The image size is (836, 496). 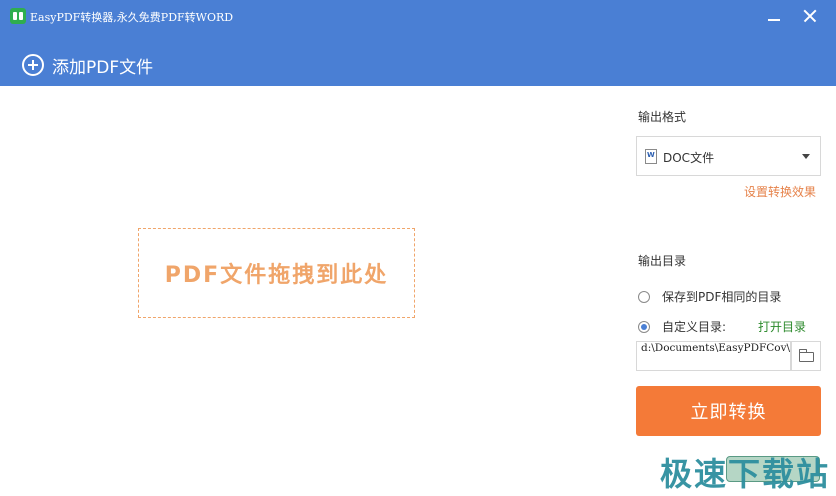 I want to click on pdf-drop-zone: PDF文件拖拽到此处, so click(x=276, y=273).